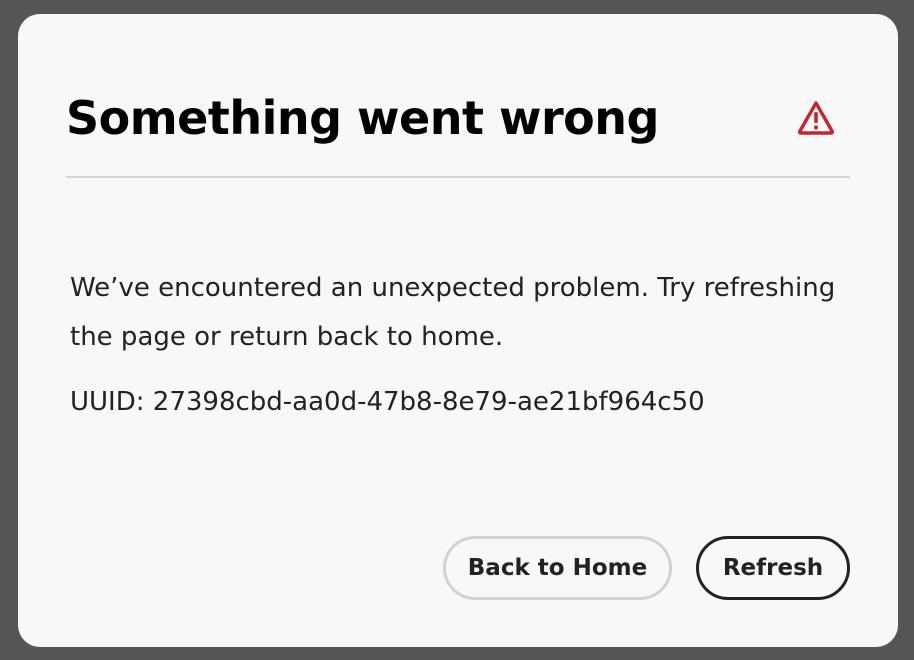 This screenshot has width=914, height=660. I want to click on alert-triangle-icon, so click(816, 118).